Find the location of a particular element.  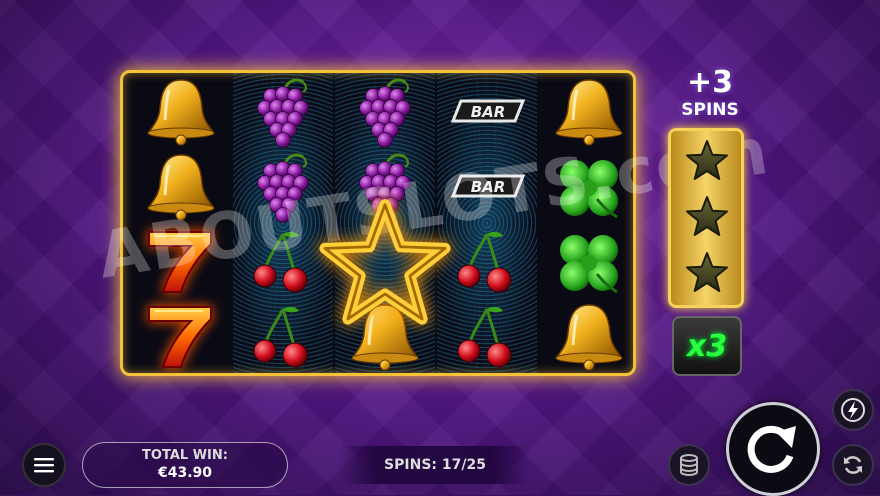

autoplay-button is located at coordinates (853, 465).